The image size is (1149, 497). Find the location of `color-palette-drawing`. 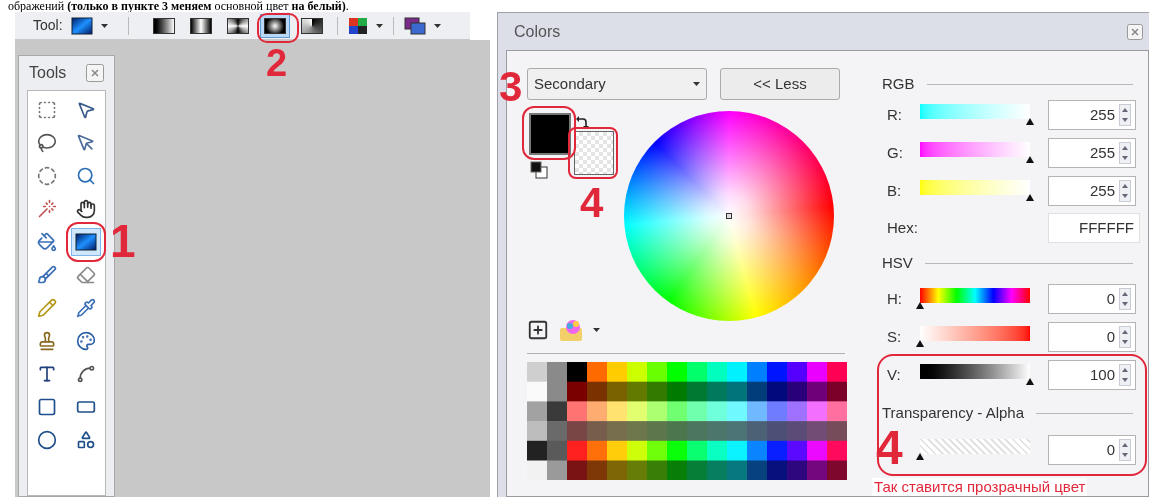

color-palette-drawing is located at coordinates (687, 421).